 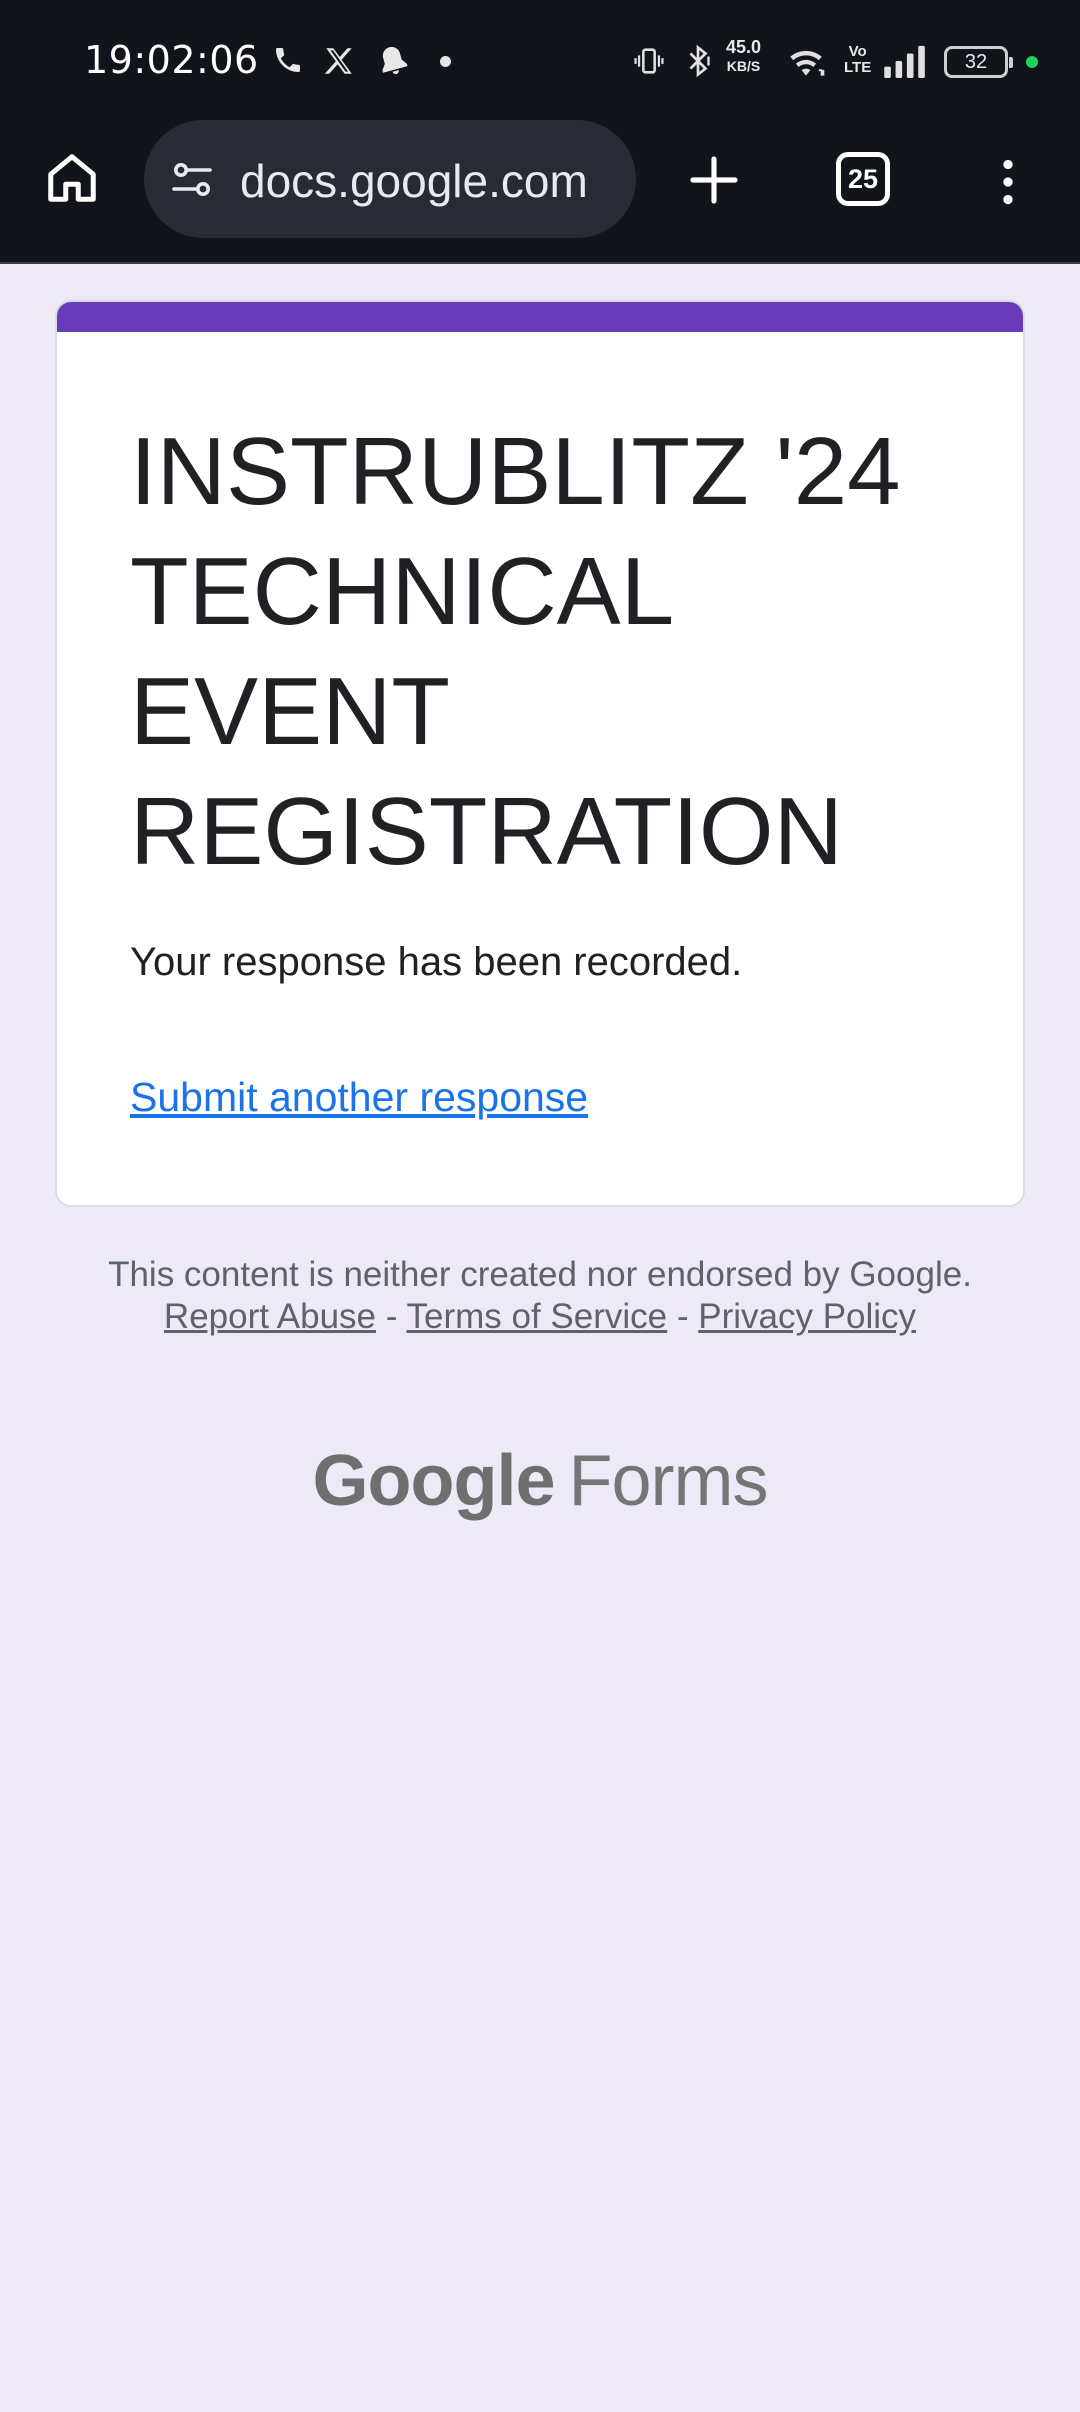 I want to click on privacy-indicator-dot, so click(x=1032, y=62).